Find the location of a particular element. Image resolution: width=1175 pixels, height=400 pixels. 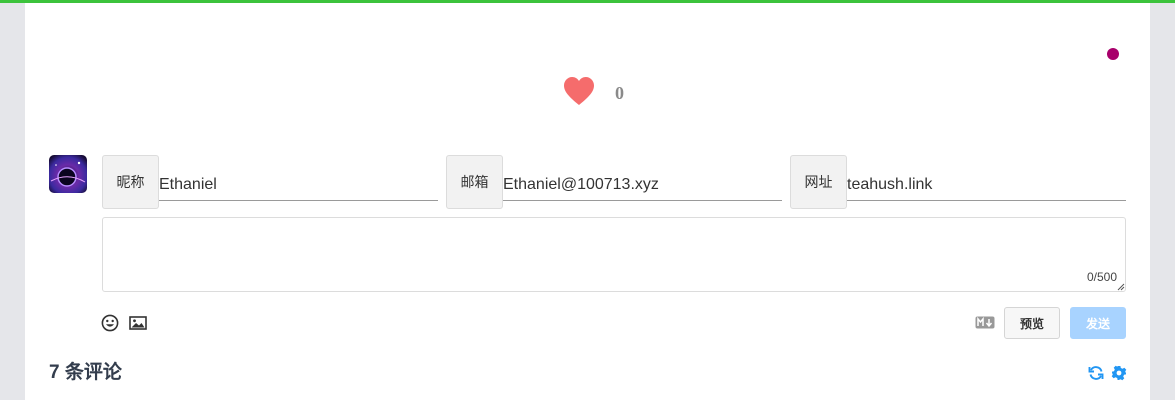

markdown-icon is located at coordinates (985, 322).